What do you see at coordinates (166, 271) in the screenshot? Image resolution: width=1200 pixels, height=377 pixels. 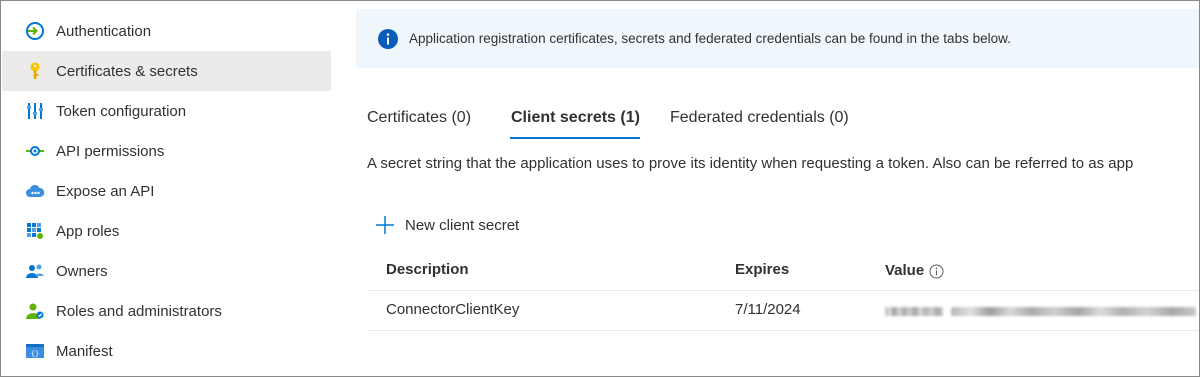 I see `sidebar-item-owners: Owners` at bounding box center [166, 271].